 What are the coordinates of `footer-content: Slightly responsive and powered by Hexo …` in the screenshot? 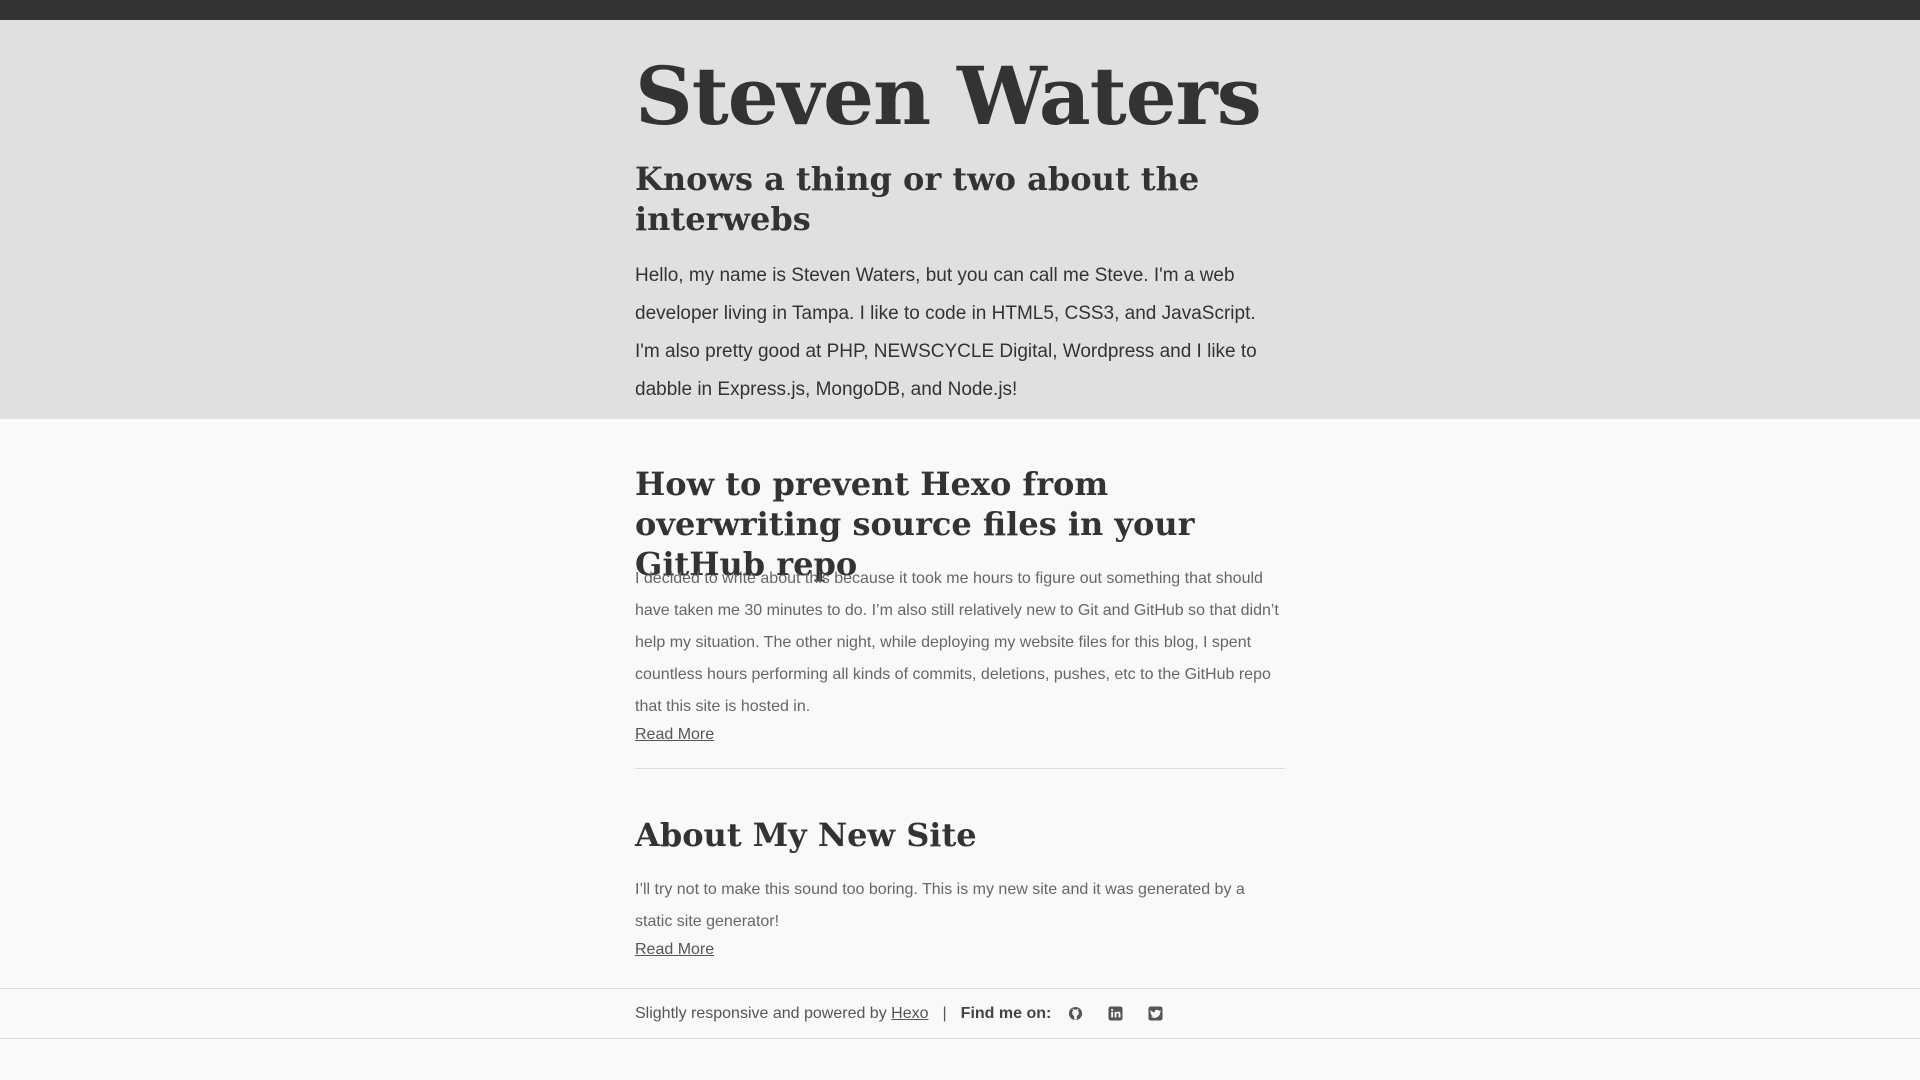 It's located at (911, 1013).